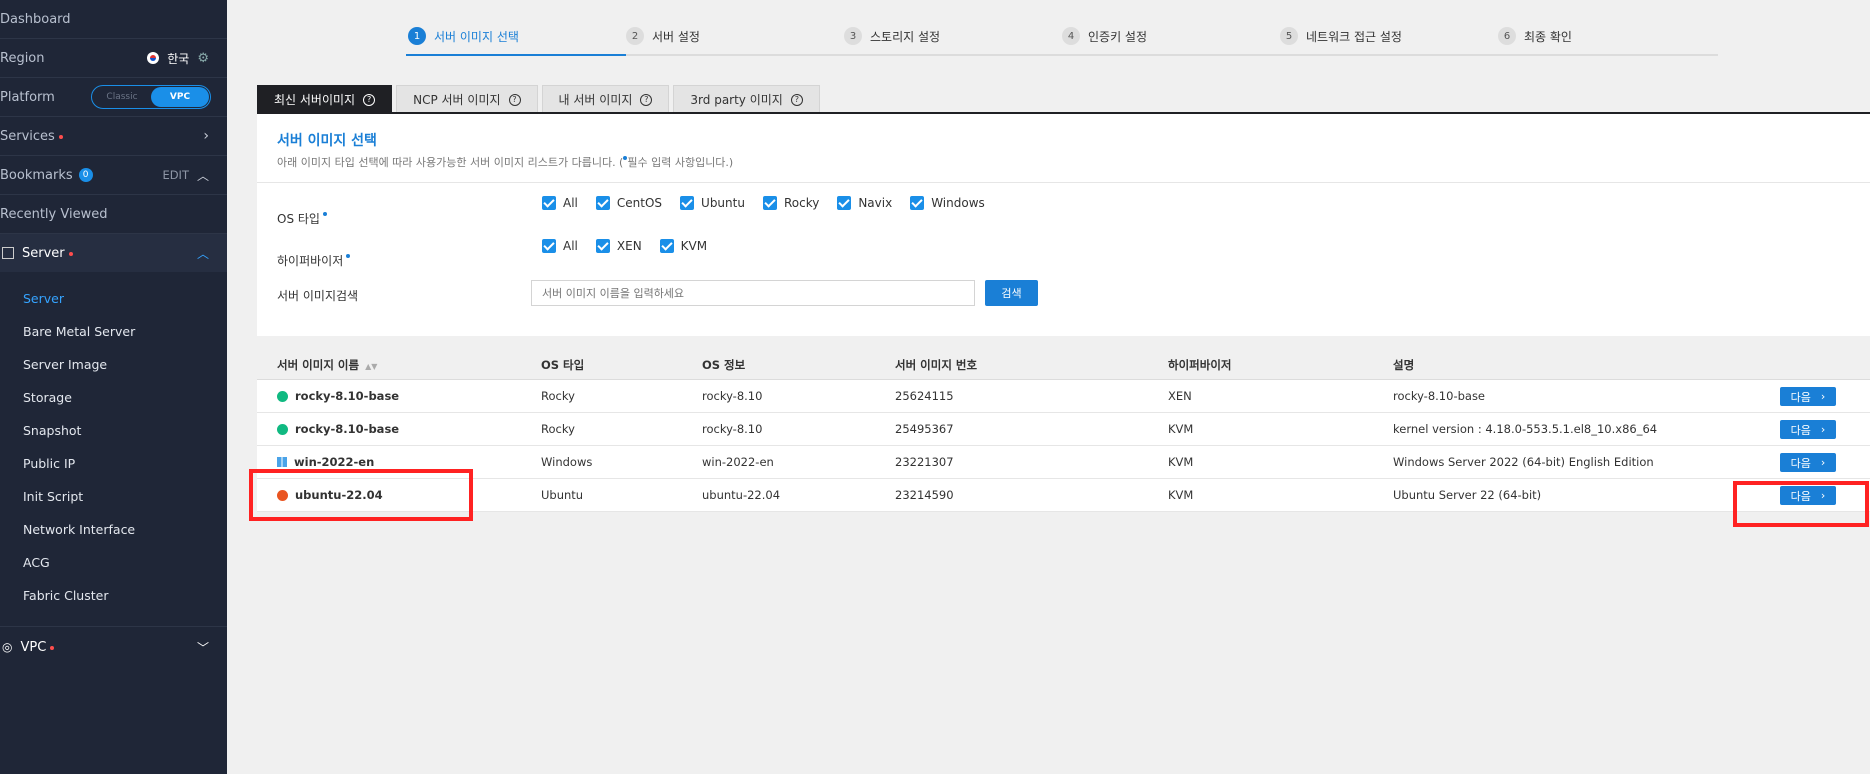 The image size is (1870, 774). Describe the element at coordinates (467, 99) in the screenshot. I see `tab-ncp-images: NCP 서버 이미지?` at that location.